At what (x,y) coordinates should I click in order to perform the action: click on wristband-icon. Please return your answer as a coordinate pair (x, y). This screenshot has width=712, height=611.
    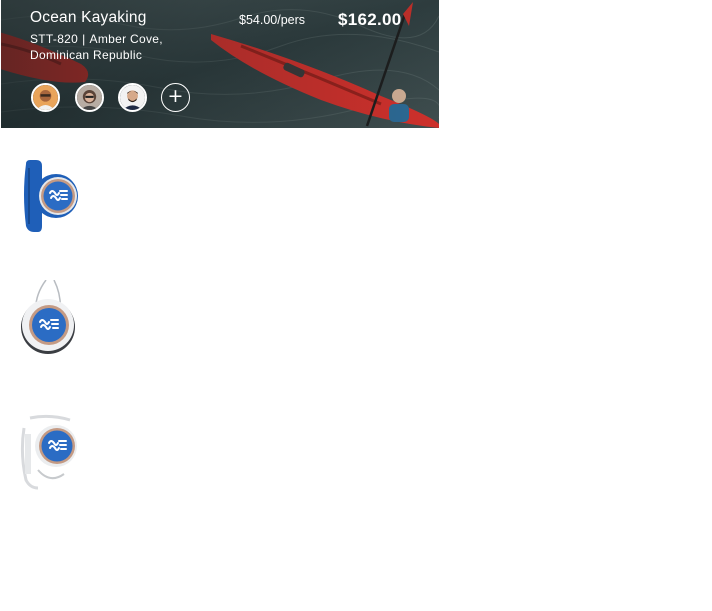
    Looking at the image, I should click on (51, 196).